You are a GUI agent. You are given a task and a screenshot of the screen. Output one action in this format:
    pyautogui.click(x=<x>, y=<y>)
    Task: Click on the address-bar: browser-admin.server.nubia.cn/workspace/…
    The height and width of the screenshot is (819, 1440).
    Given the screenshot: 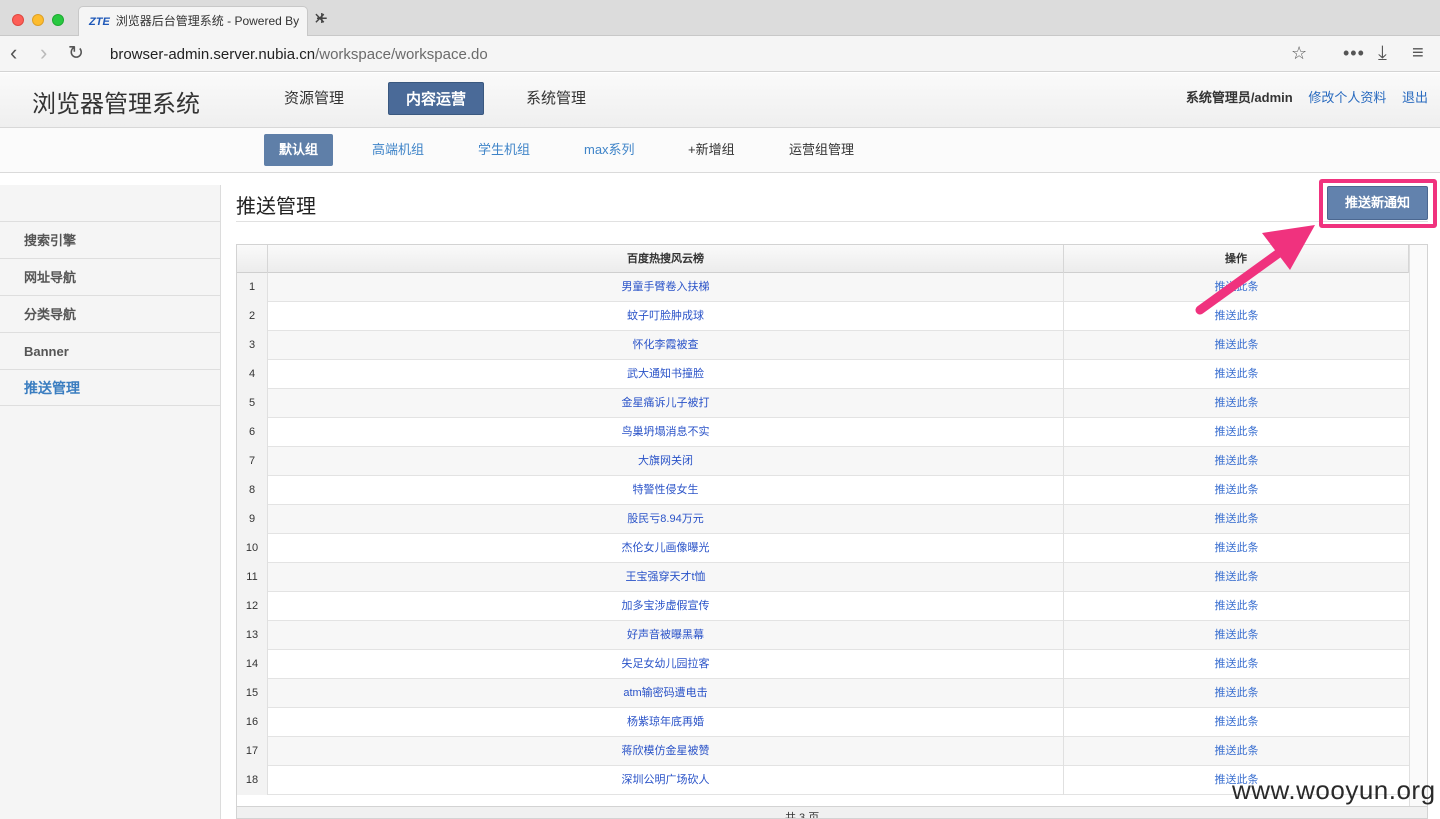 What is the action you would take?
    pyautogui.click(x=299, y=54)
    